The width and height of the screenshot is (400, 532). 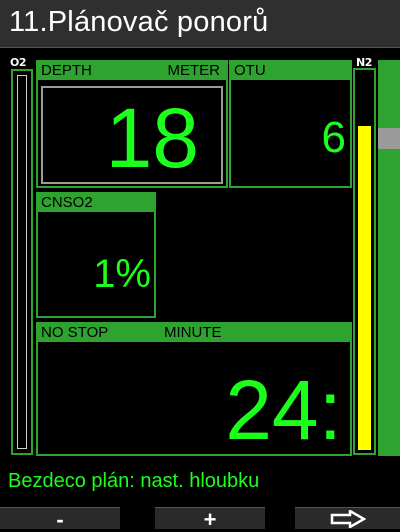 What do you see at coordinates (364, 288) in the screenshot?
I see `n2-gauge-fill` at bounding box center [364, 288].